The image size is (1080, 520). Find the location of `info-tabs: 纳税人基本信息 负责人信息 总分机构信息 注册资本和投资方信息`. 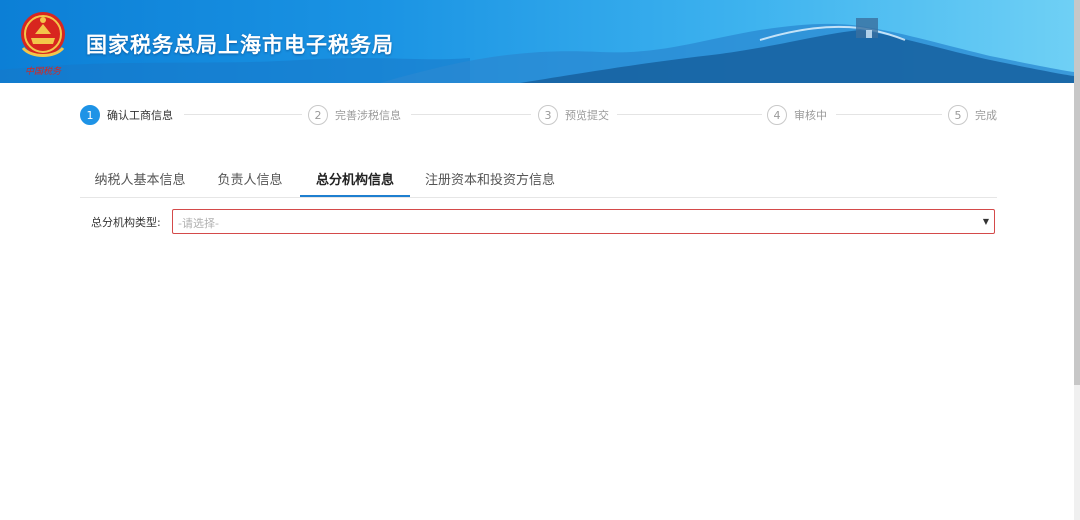

info-tabs: 纳税人基本信息 负责人信息 总分机构信息 注册资本和投资方信息 is located at coordinates (538, 181).